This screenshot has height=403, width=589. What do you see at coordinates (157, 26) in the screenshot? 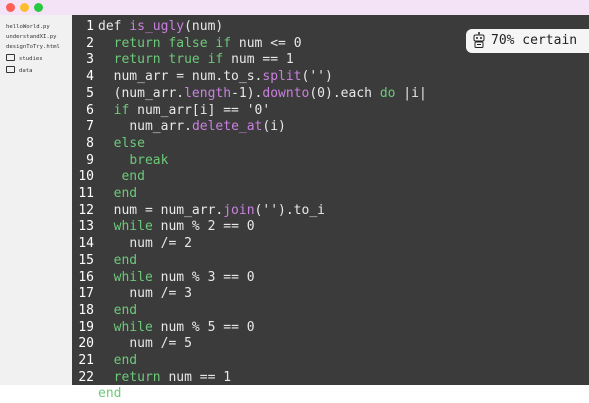
I see `code-token: is_ugly` at bounding box center [157, 26].